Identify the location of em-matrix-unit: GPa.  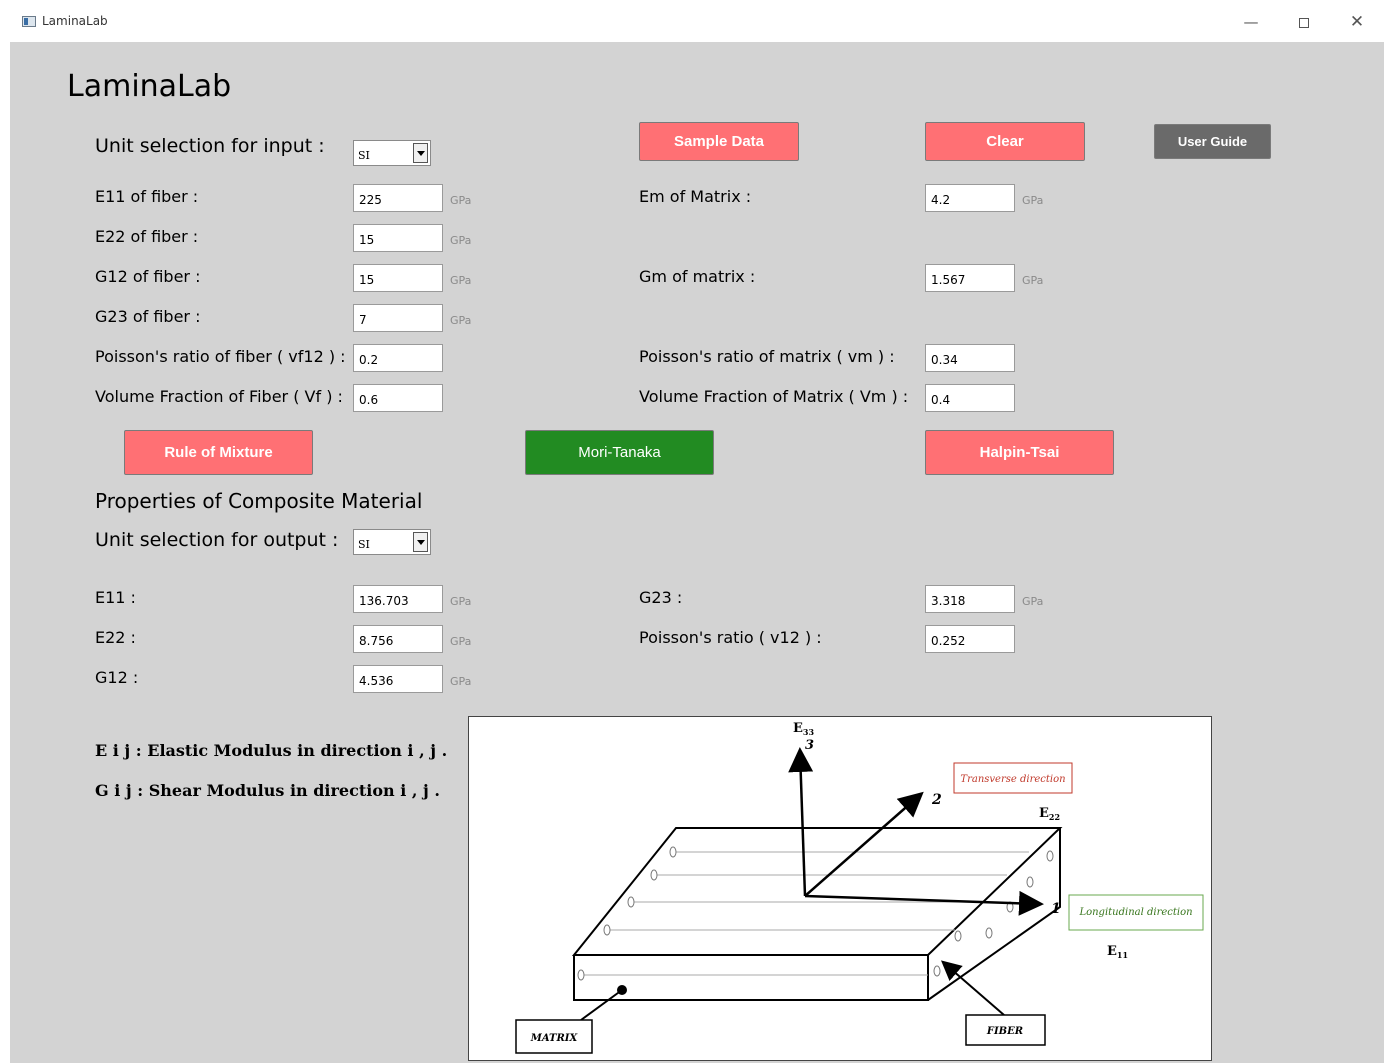
(1033, 200).